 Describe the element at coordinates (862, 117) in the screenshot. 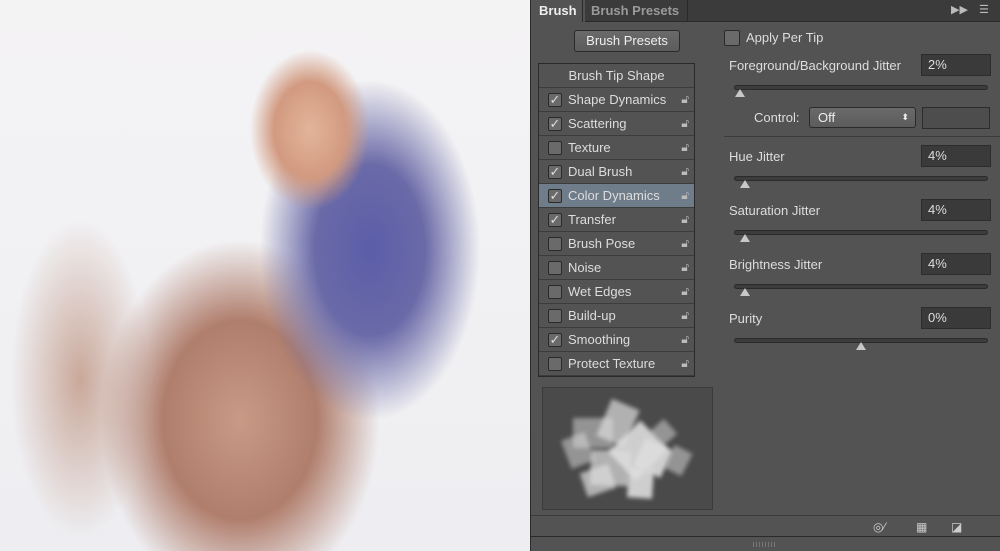

I see `control-select: Off ⬍` at that location.